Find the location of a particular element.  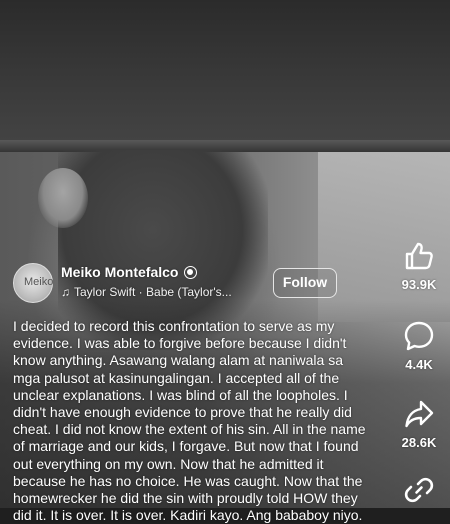

link-icon is located at coordinates (419, 490).